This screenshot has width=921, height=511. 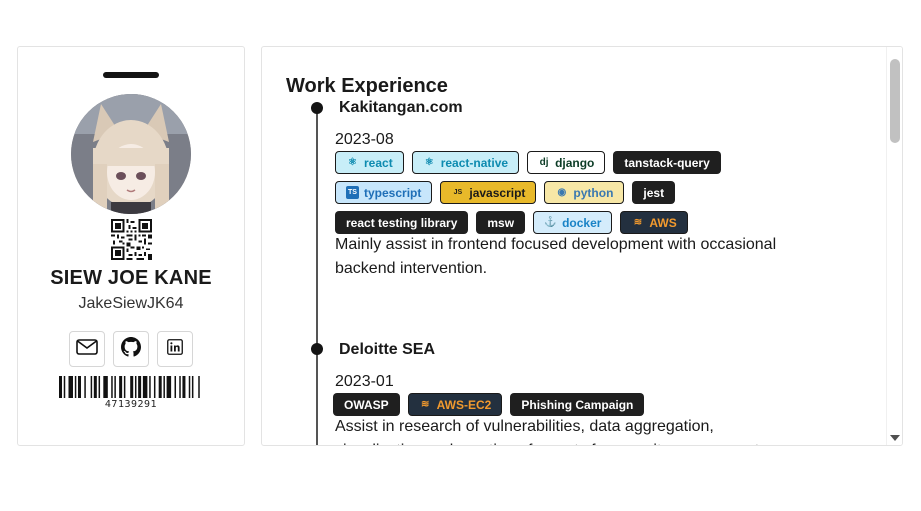 What do you see at coordinates (458, 192) in the screenshot?
I see `javascript-icon: JS` at bounding box center [458, 192].